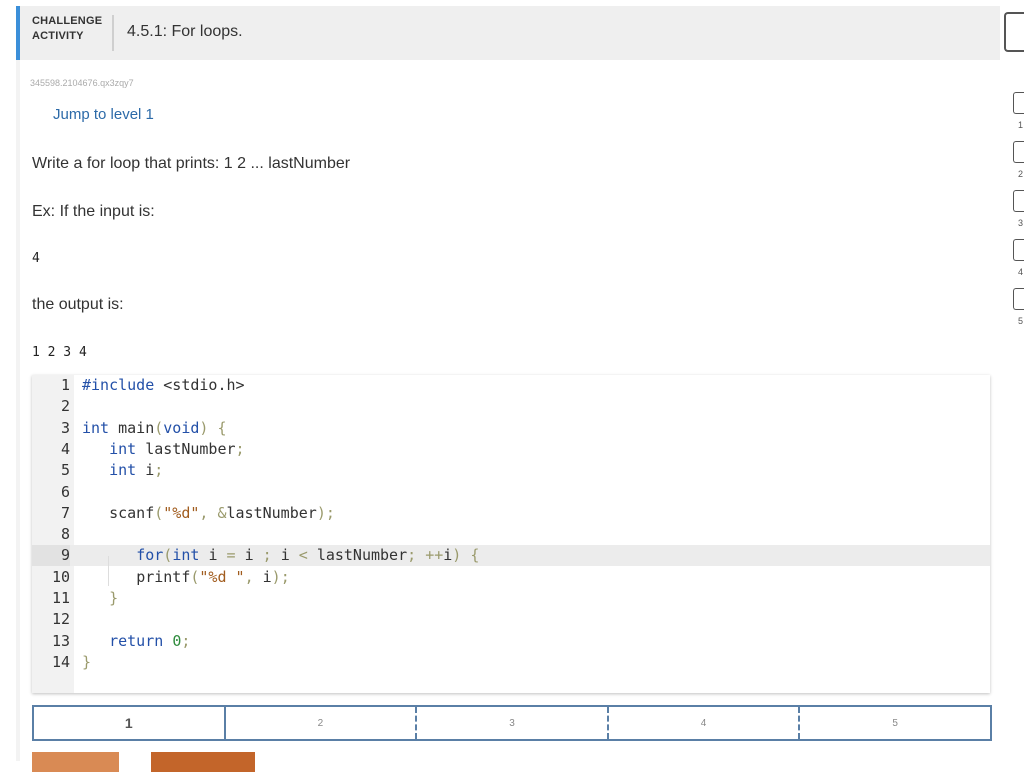  What do you see at coordinates (65, 406) in the screenshot?
I see `line-number: 2` at bounding box center [65, 406].